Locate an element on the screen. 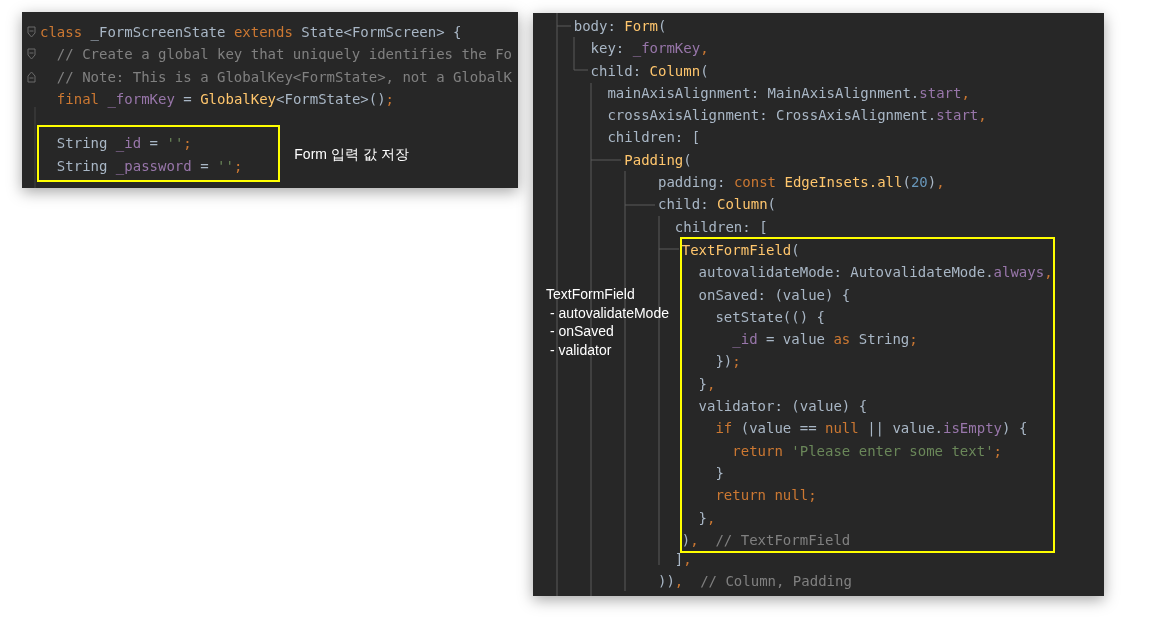 The height and width of the screenshot is (631, 1149). code-line: padding: const EdgeInsets.all(20), is located at coordinates (801, 183).